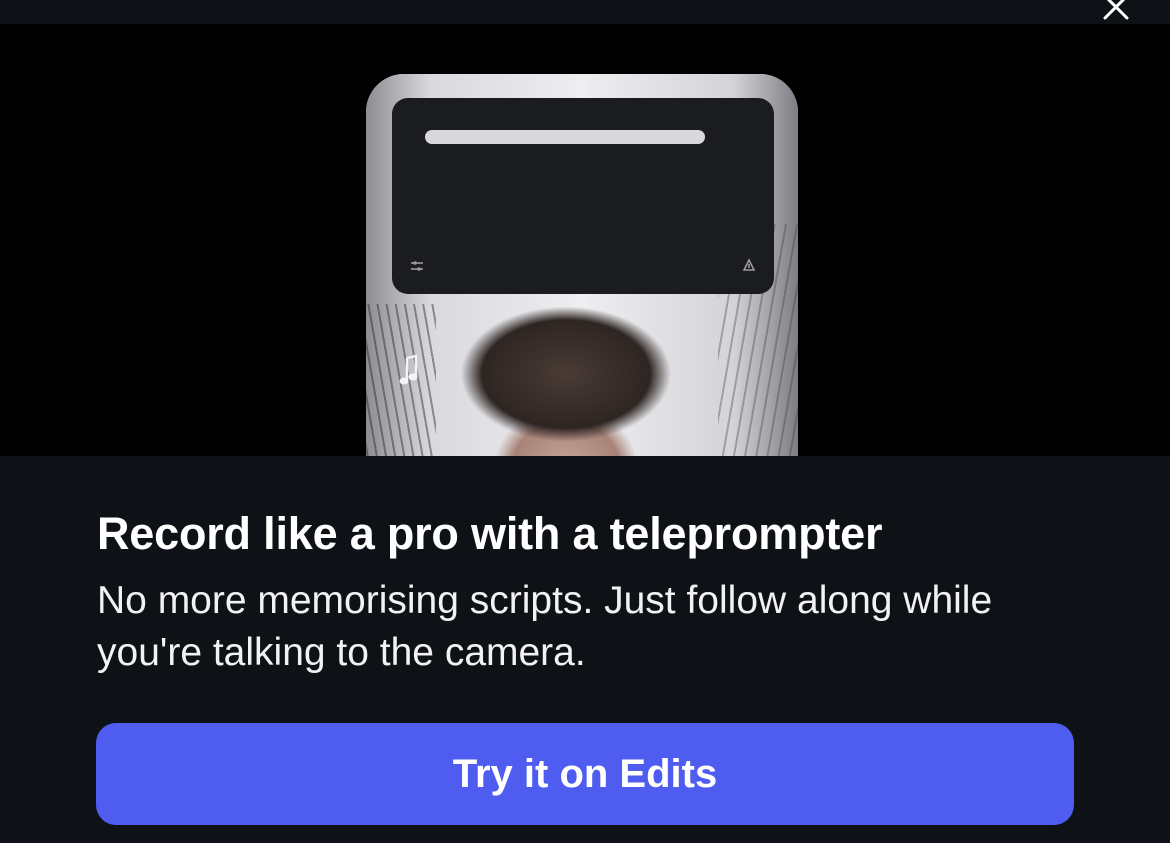  What do you see at coordinates (585, 12) in the screenshot?
I see `top-bar` at bounding box center [585, 12].